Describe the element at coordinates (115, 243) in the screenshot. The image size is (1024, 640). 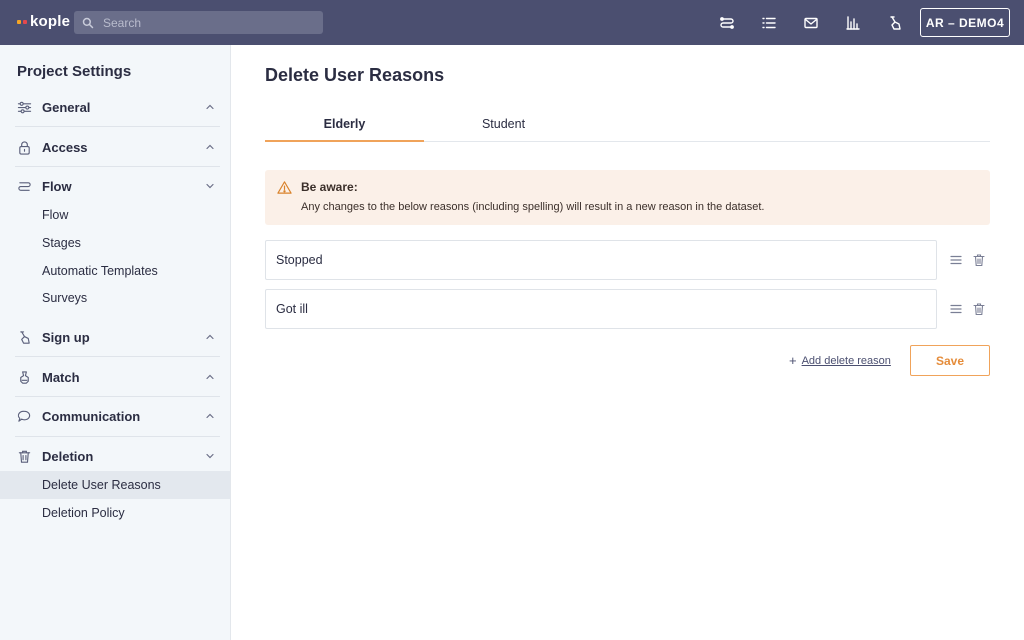
I see `sidebar-item-stages: Stages` at that location.